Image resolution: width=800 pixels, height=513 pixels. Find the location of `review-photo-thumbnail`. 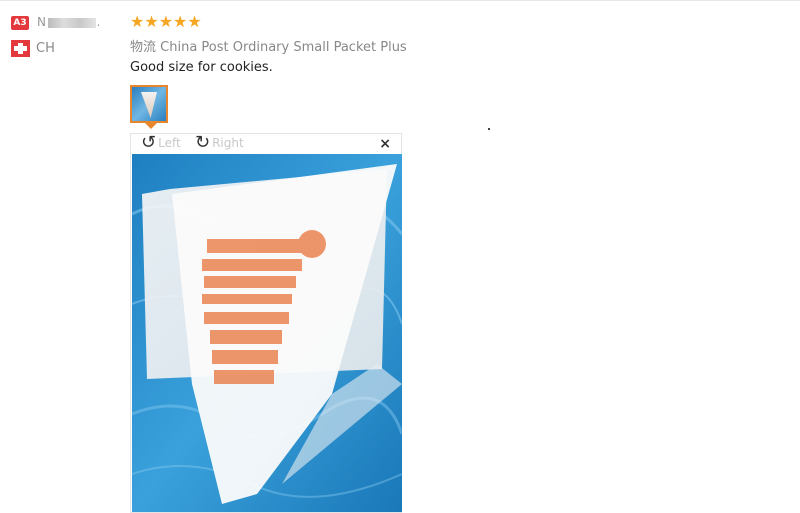

review-photo-thumbnail is located at coordinates (149, 104).